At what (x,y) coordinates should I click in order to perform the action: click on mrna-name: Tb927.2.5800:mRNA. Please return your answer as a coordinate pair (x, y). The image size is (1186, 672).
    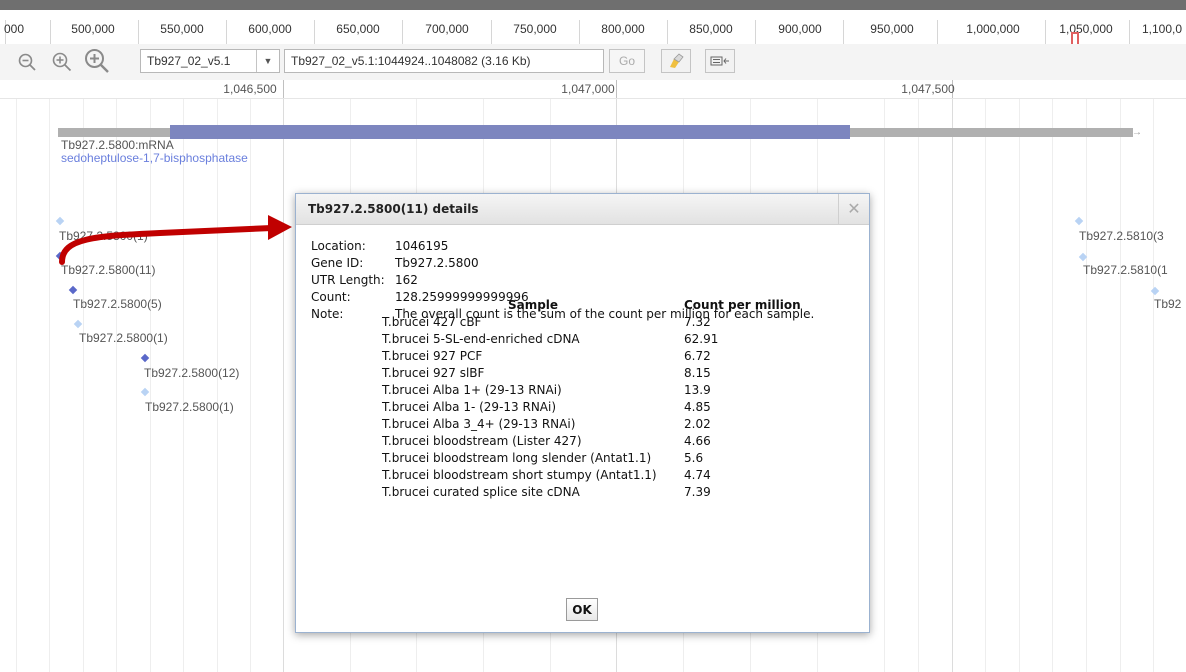
    Looking at the image, I should click on (117, 145).